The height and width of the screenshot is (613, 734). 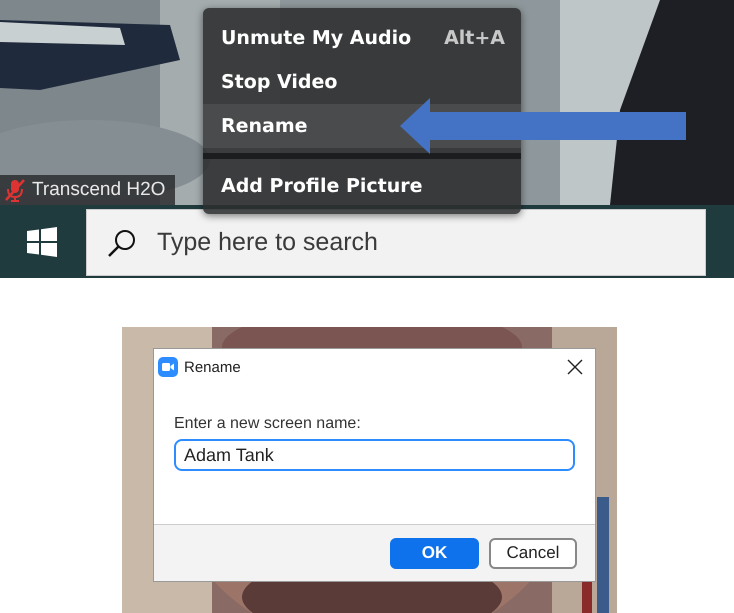 What do you see at coordinates (213, 367) in the screenshot?
I see `dialog-title: Rename` at bounding box center [213, 367].